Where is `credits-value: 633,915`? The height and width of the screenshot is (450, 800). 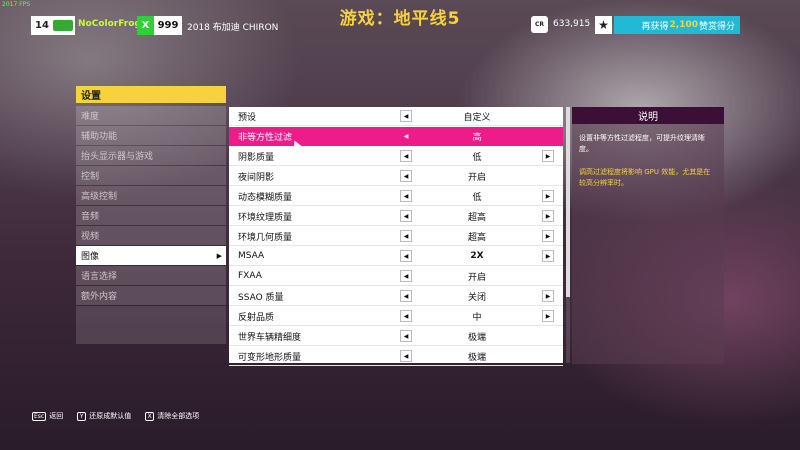 credits-value: 633,915 is located at coordinates (572, 24).